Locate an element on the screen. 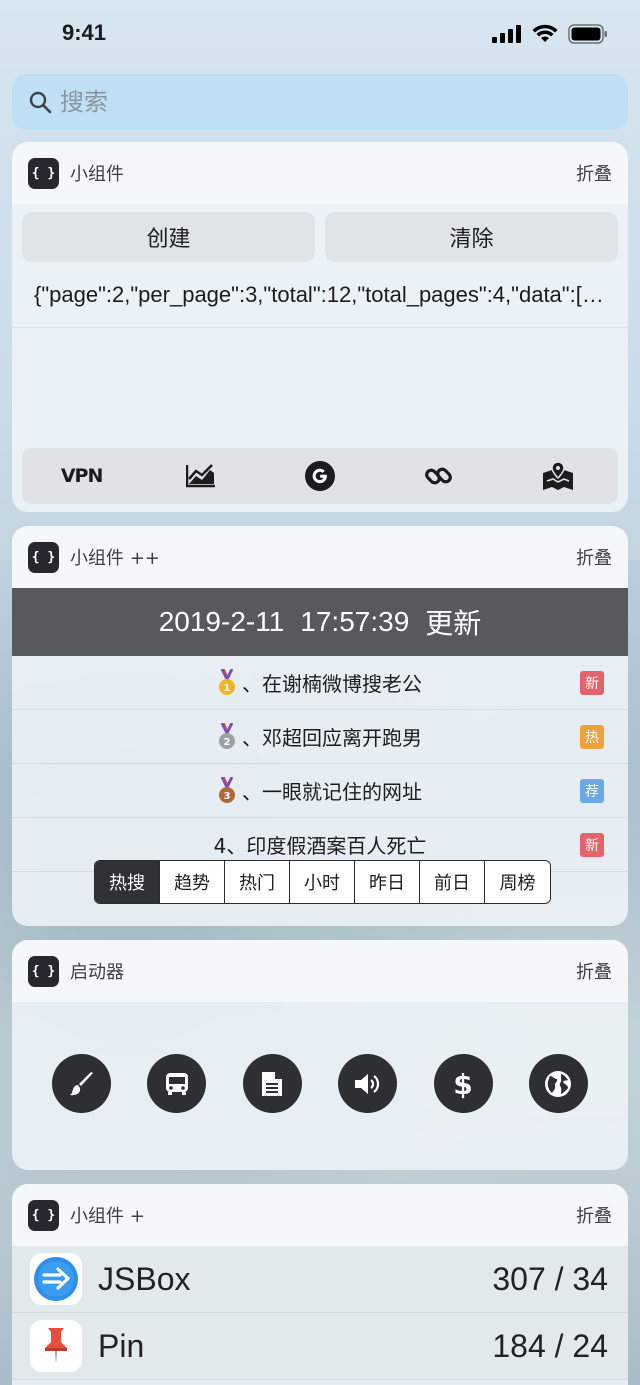 This screenshot has width=640, height=1385. map-marker-icon is located at coordinates (558, 475).